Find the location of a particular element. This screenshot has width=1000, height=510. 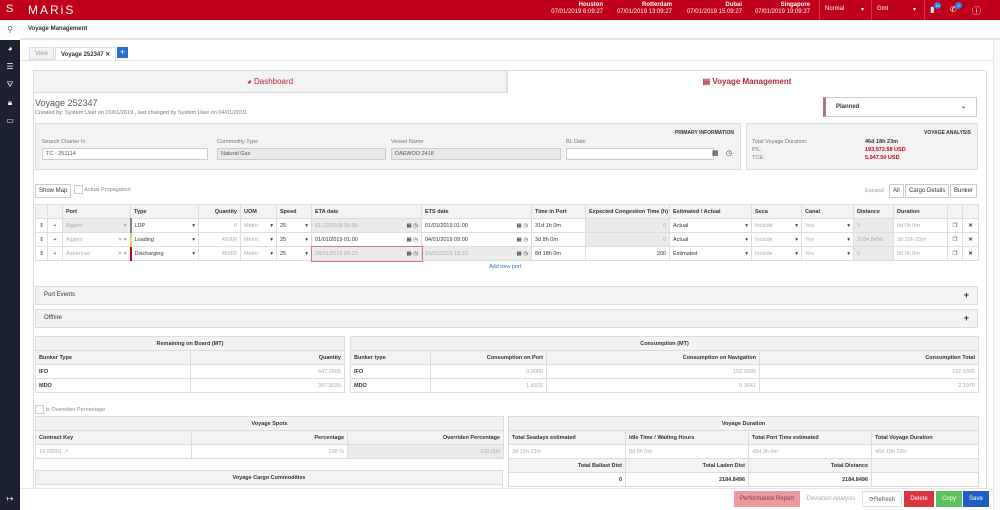

add-new-port-link: Add new port is located at coordinates (505, 267).